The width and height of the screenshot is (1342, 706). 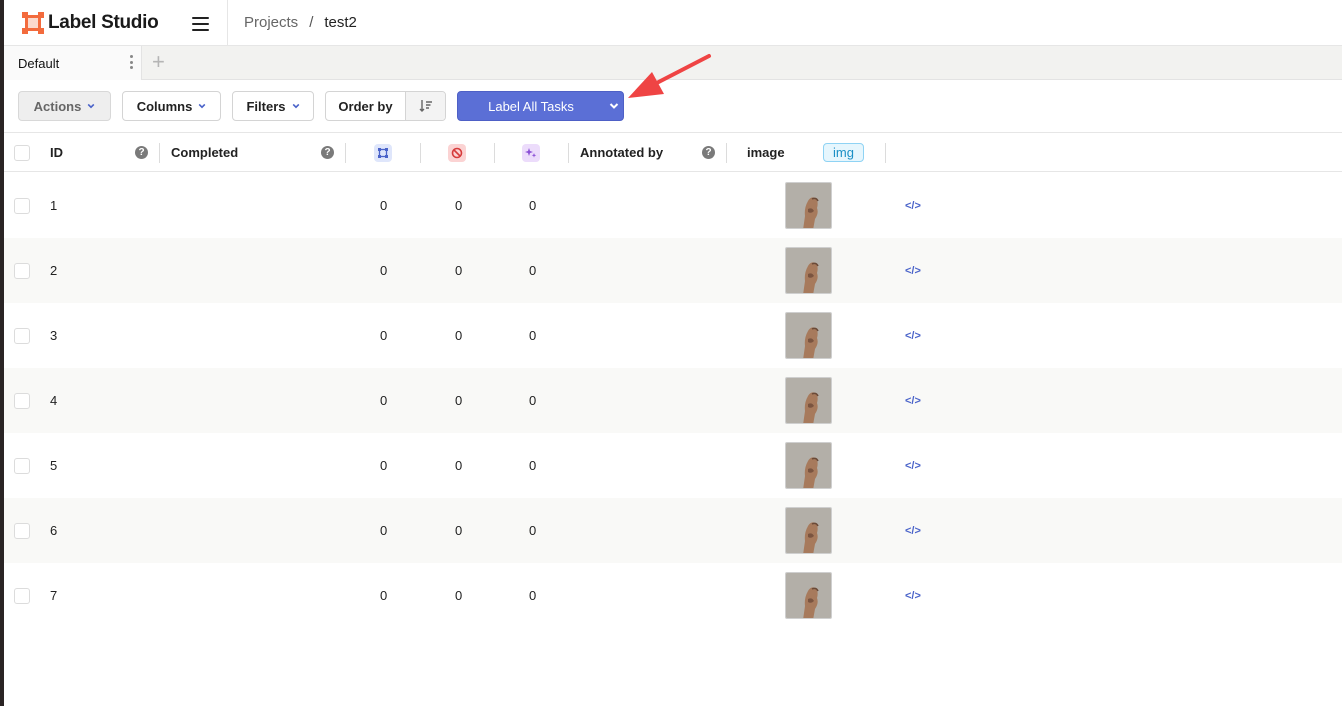 I want to click on breadcrumb-current-project: test2, so click(x=340, y=22).